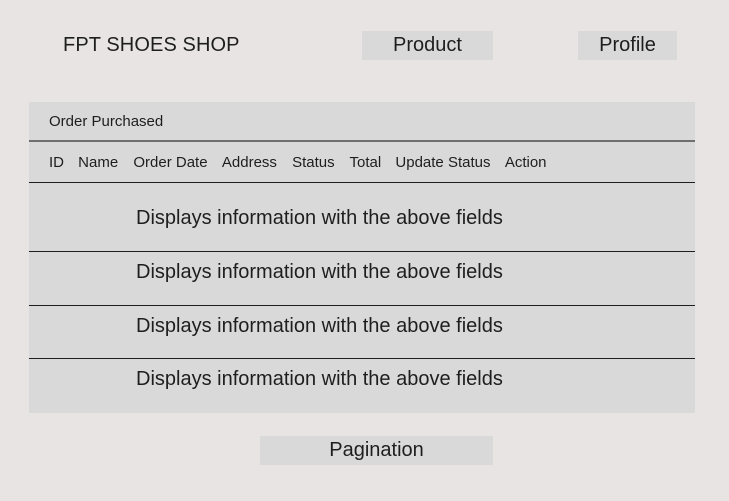  Describe the element at coordinates (443, 162) in the screenshot. I see `column-header-update-status: Update Status` at that location.